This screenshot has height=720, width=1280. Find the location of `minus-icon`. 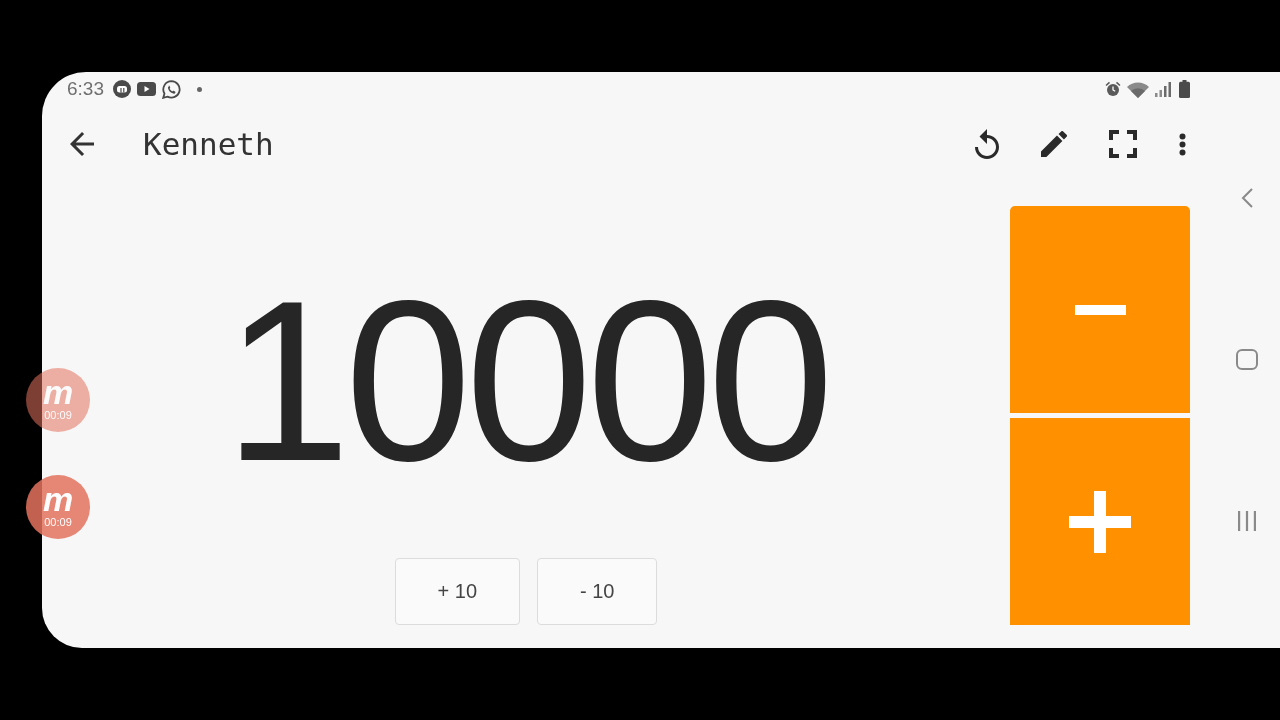

minus-icon is located at coordinates (1100, 309).